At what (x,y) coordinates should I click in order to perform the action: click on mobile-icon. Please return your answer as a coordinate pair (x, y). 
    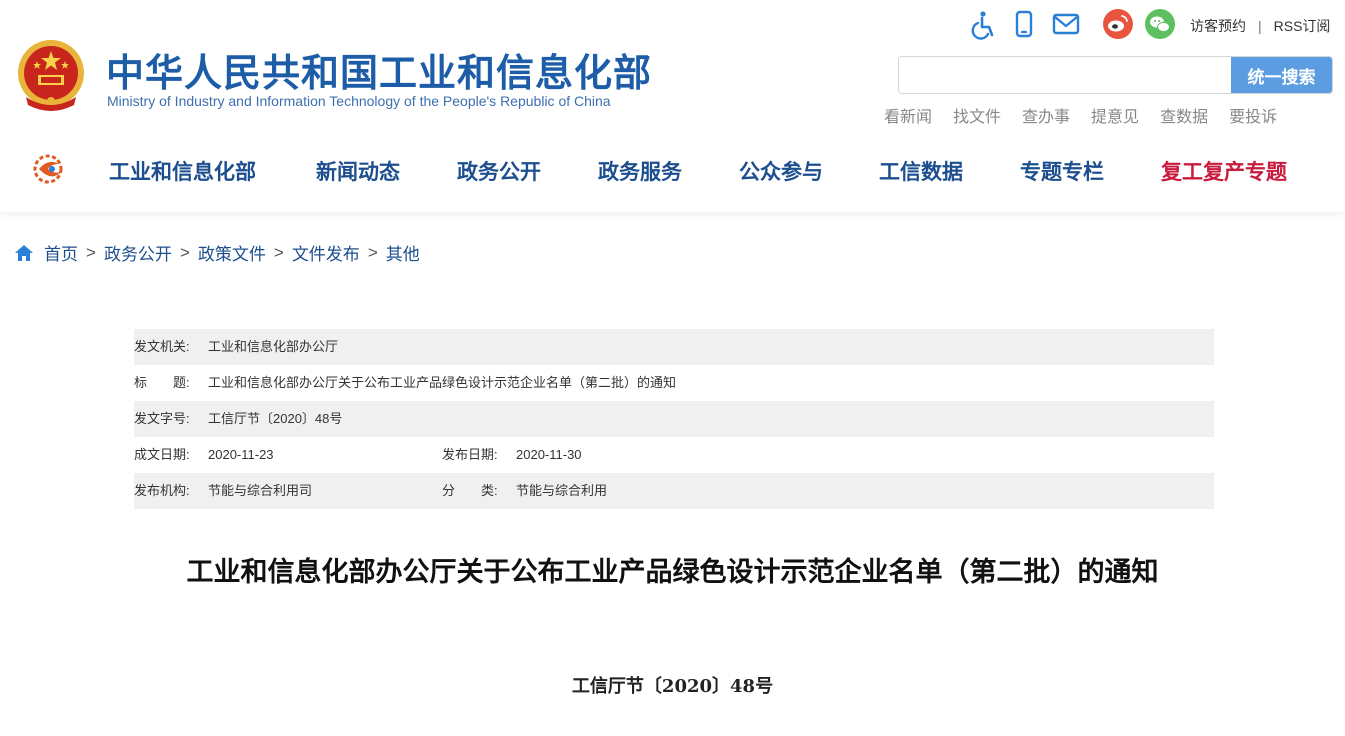
    Looking at the image, I should click on (1024, 24).